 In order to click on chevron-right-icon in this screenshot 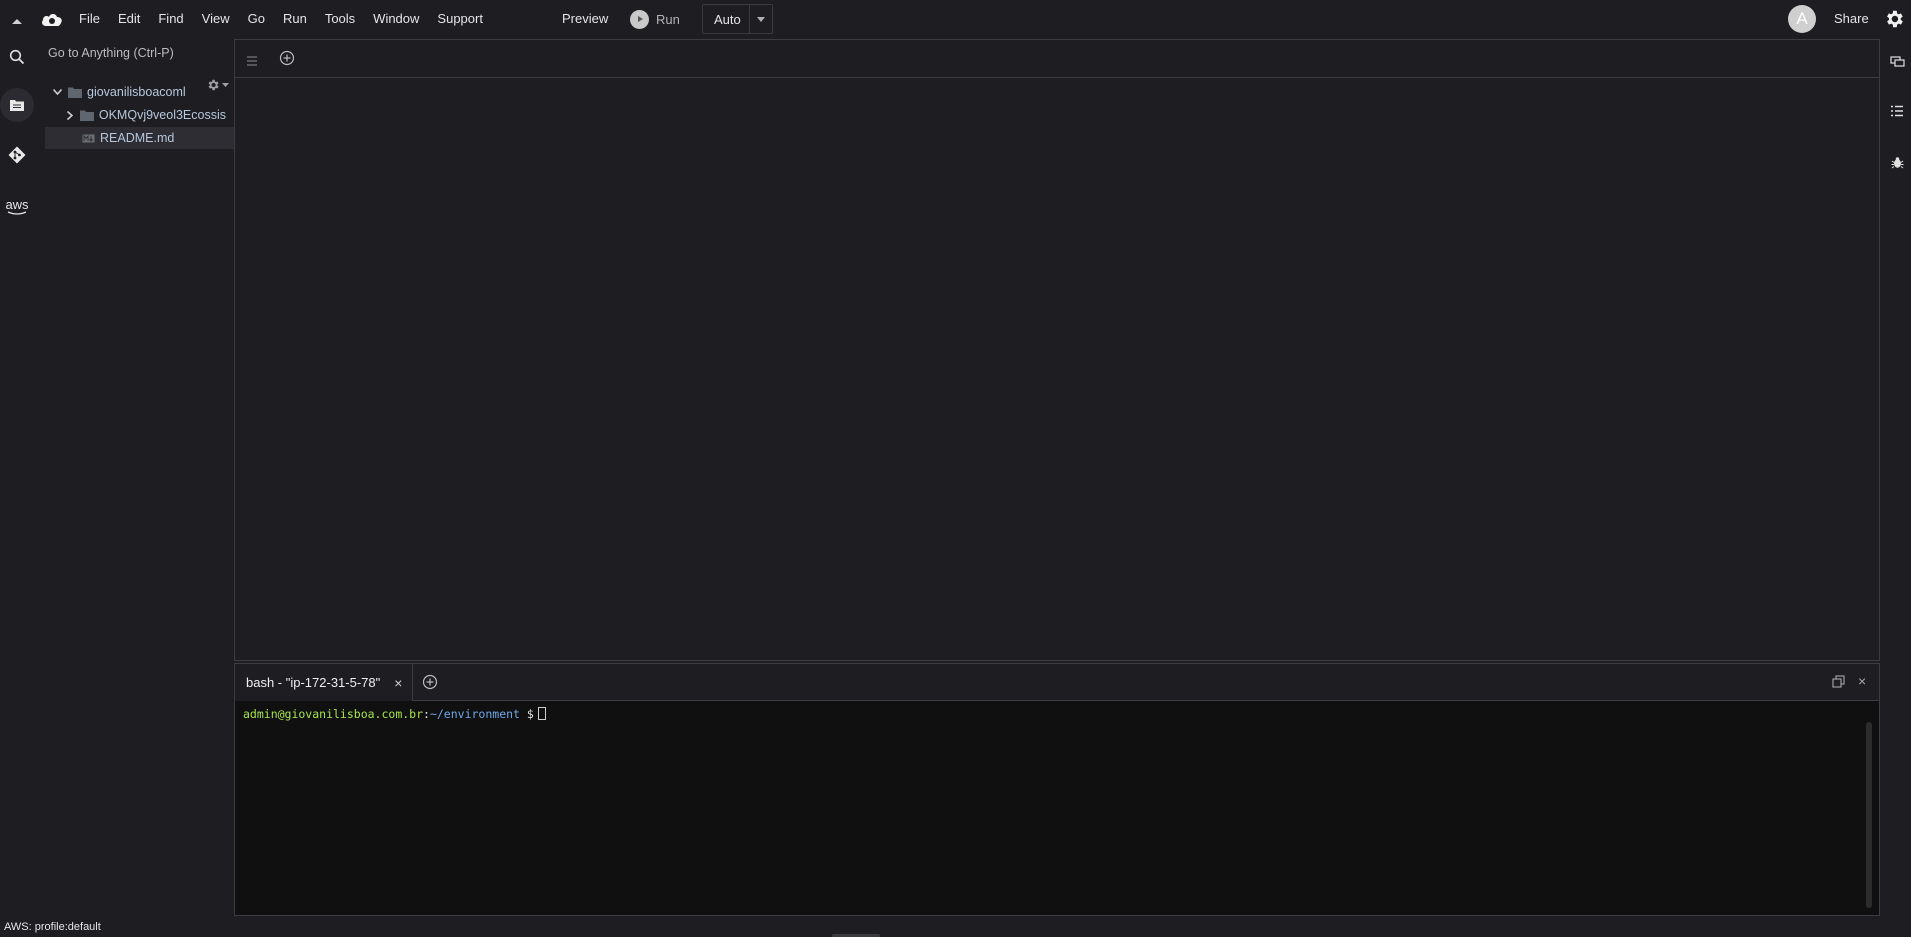, I will do `click(70, 115)`.